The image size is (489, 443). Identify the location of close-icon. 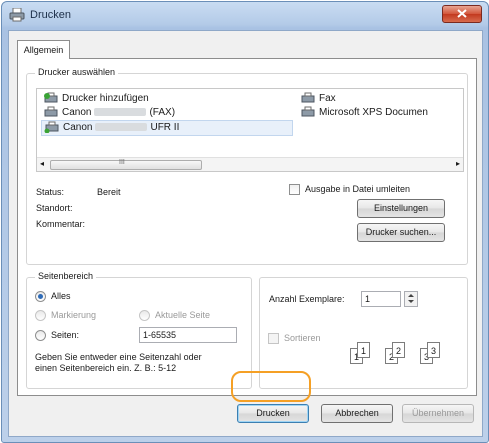
(462, 13).